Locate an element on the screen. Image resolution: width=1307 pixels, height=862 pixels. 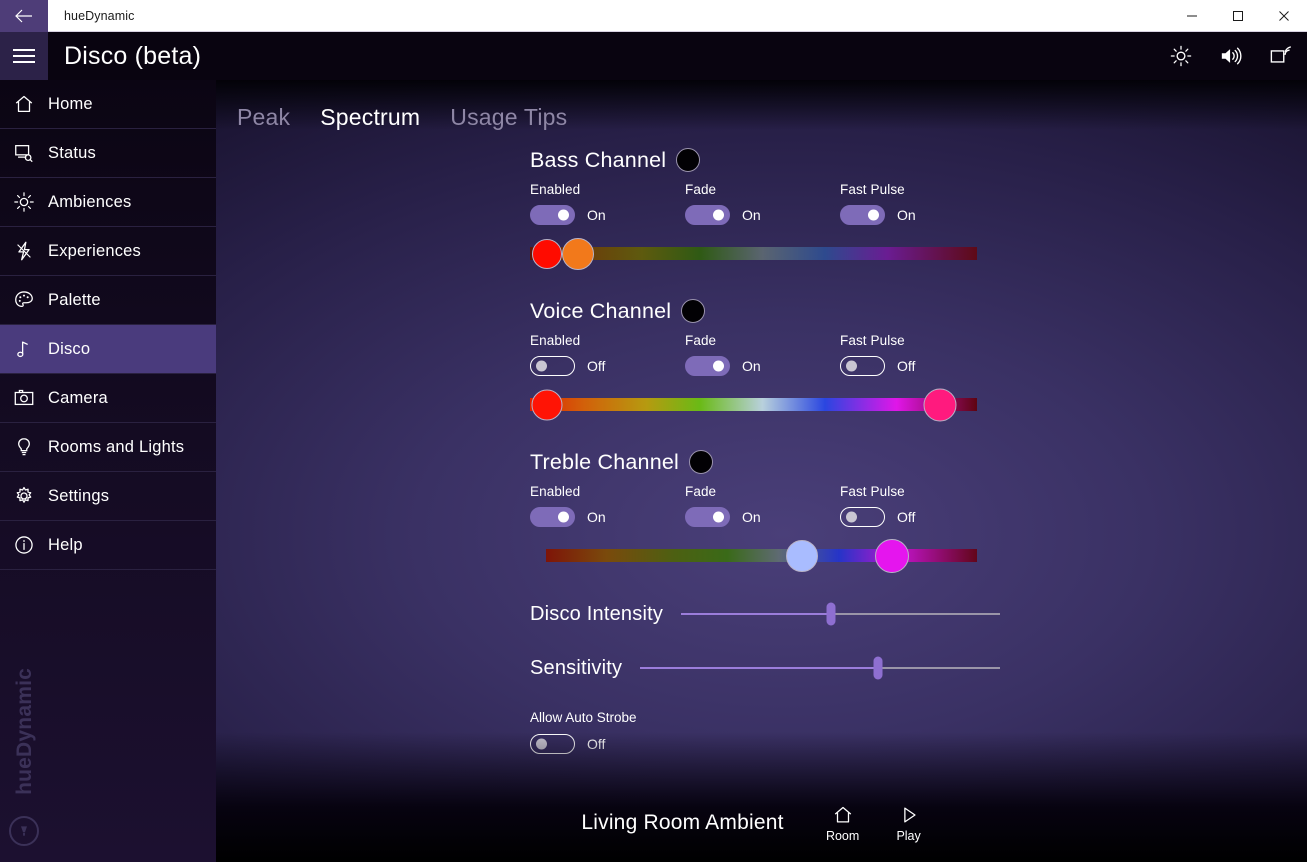
channel-controls: Enabled On Fade On Fas is located at coordinates (765, 203).